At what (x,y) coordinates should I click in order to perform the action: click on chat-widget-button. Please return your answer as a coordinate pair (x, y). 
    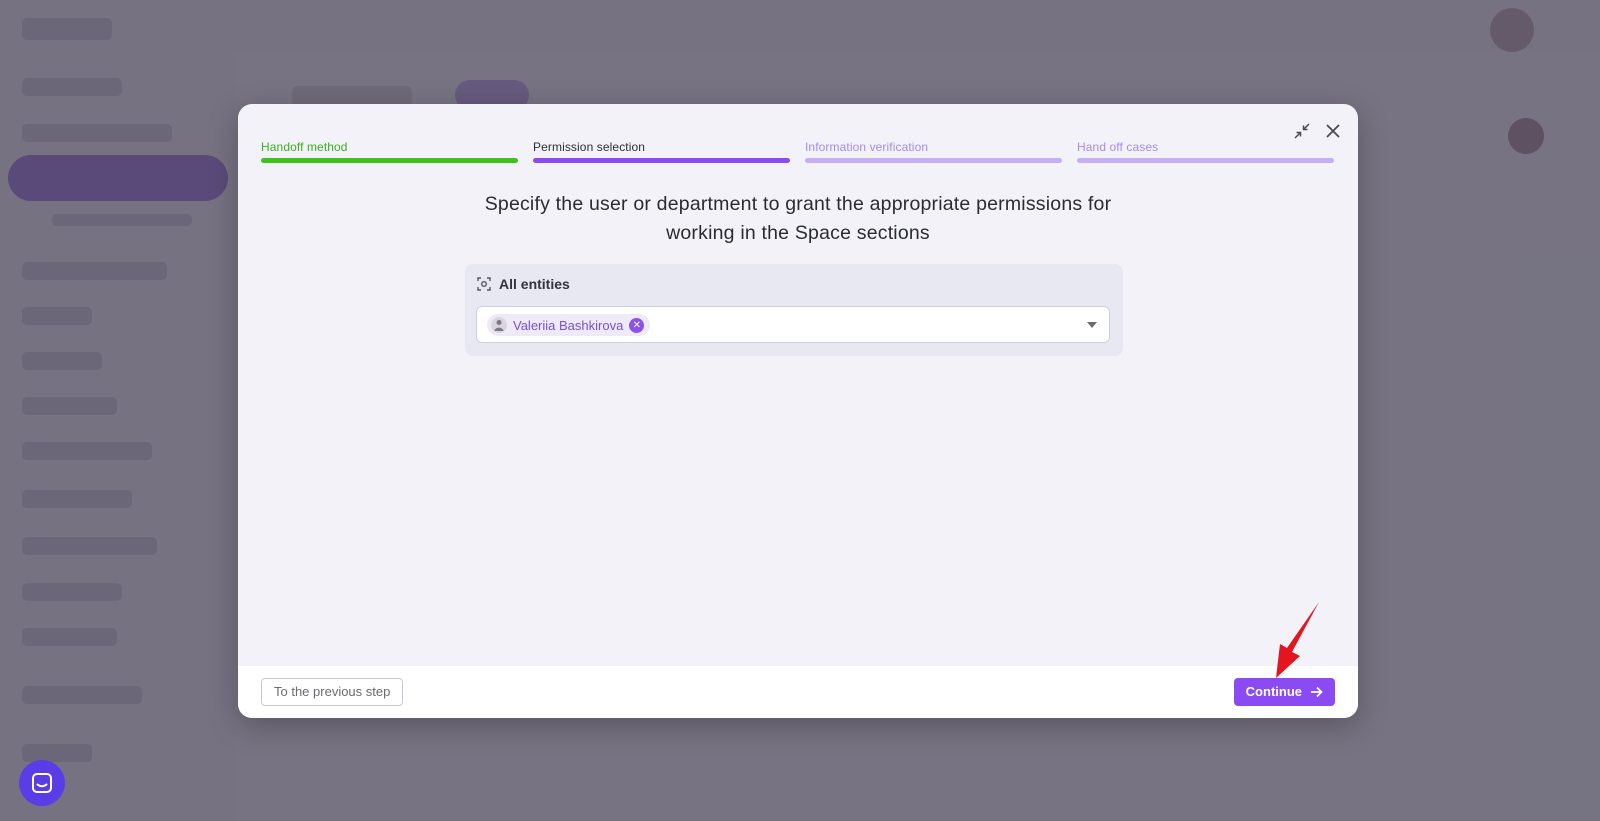
    Looking at the image, I should click on (42, 783).